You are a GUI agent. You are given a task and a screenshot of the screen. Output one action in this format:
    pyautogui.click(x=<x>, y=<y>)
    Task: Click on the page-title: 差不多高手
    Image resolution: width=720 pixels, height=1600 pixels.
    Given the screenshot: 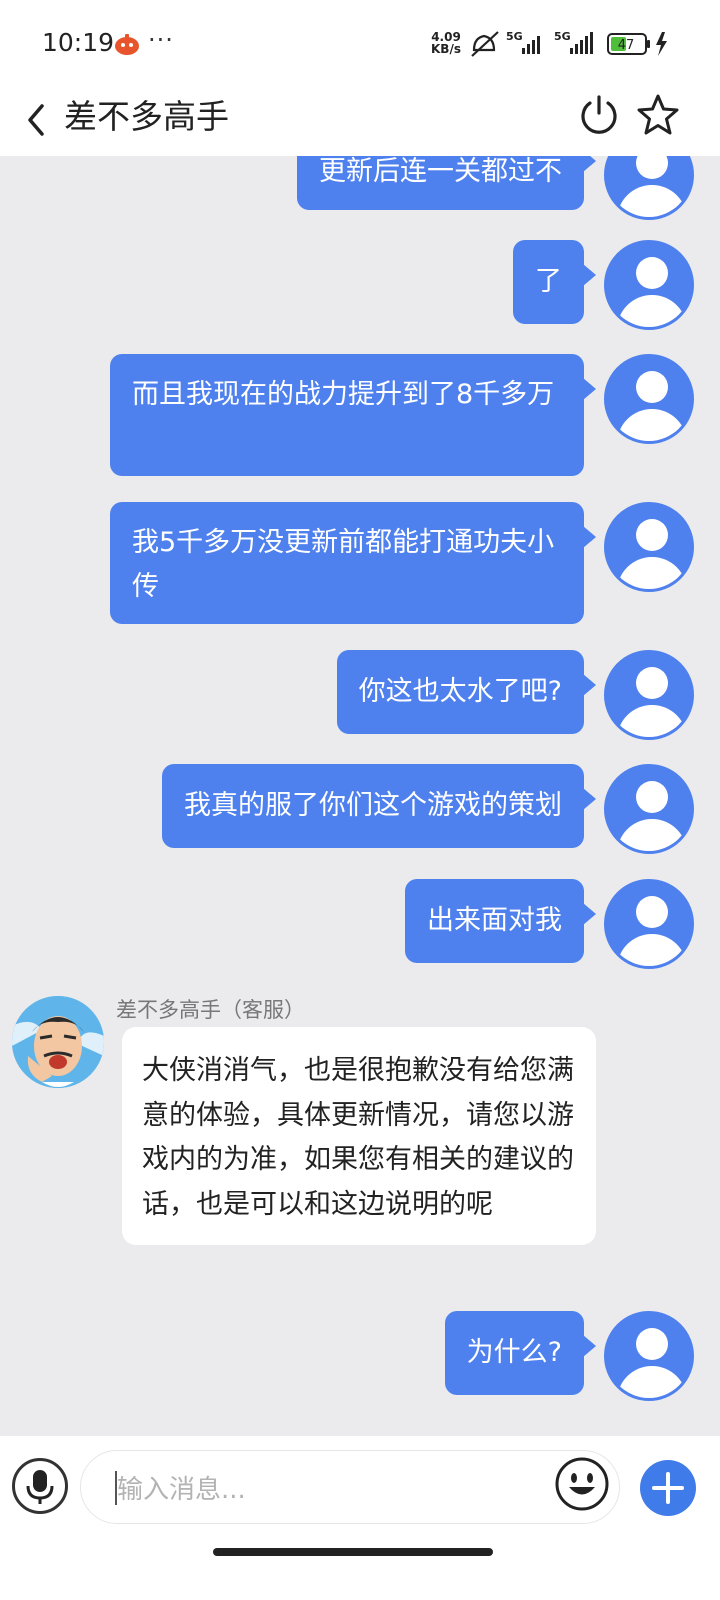 What is the action you would take?
    pyautogui.click(x=146, y=116)
    